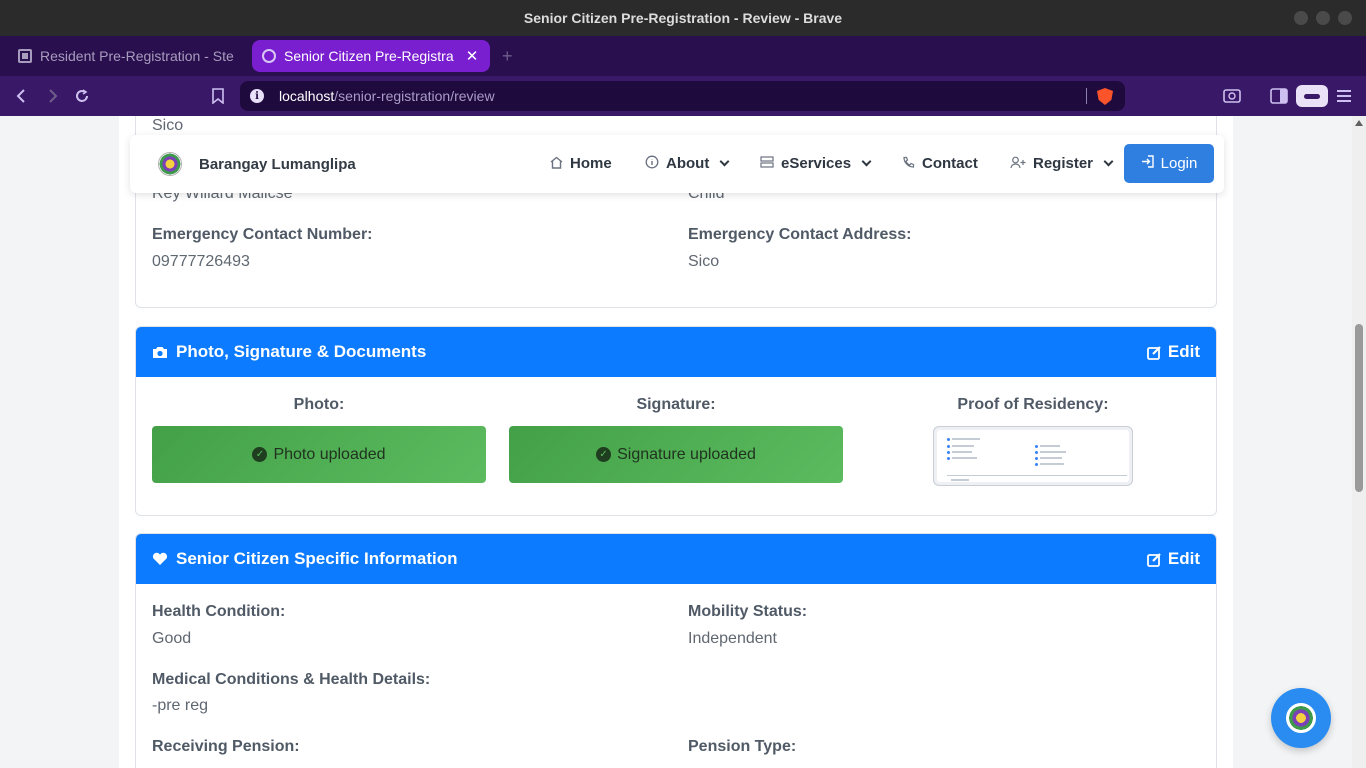 The width and height of the screenshot is (1366, 768). What do you see at coordinates (472, 56) in the screenshot?
I see `close-tab-icon: ✕` at bounding box center [472, 56].